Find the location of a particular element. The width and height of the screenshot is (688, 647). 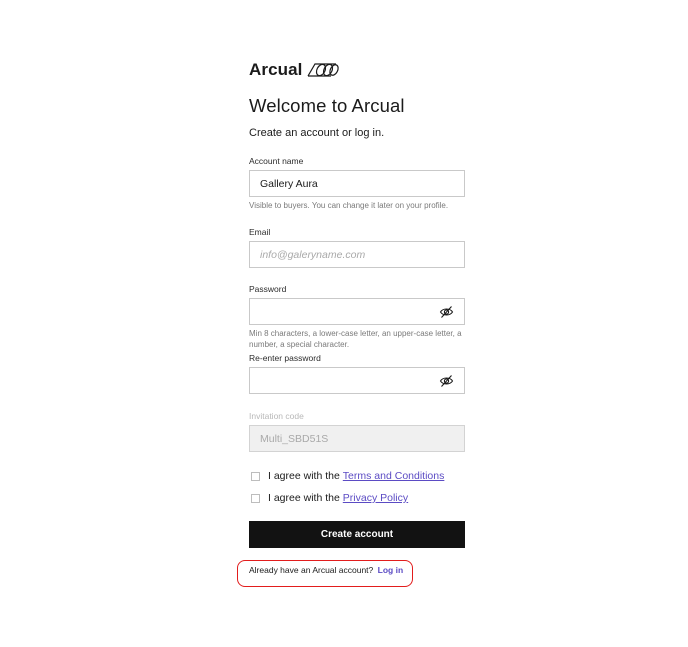

arcual-logo: Arcual is located at coordinates (357, 70).